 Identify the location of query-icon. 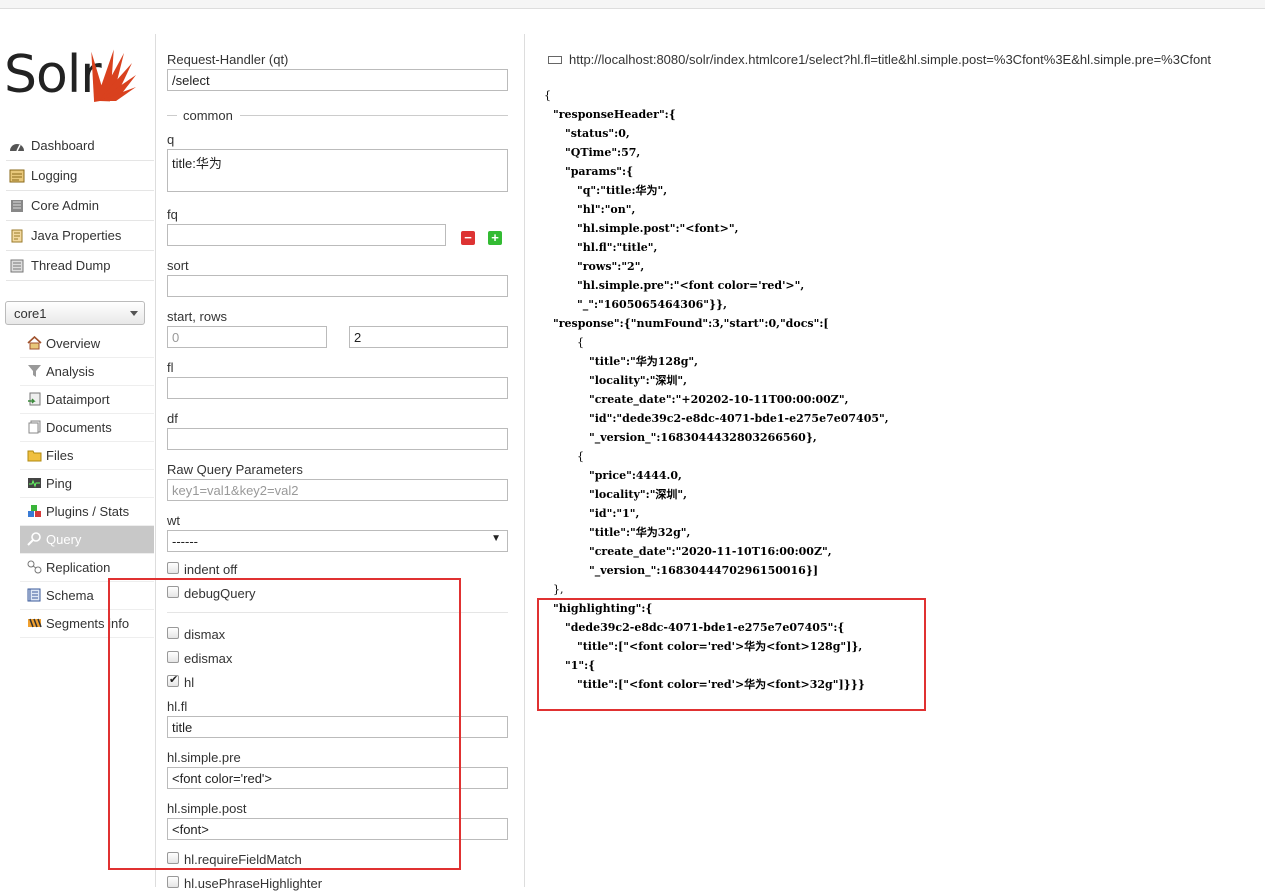
(34, 539).